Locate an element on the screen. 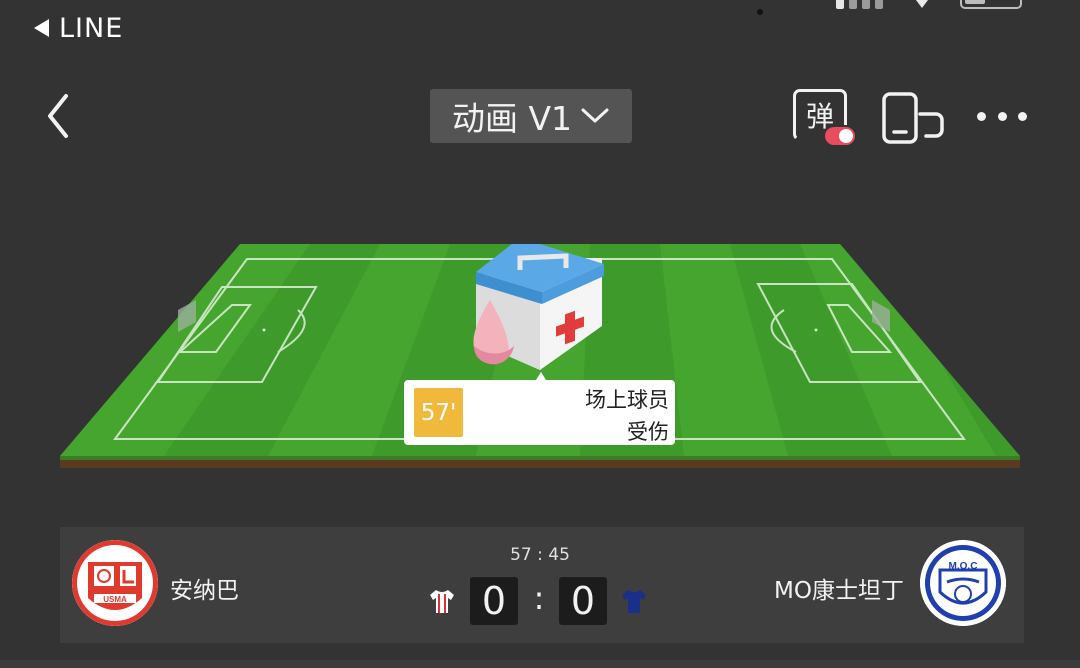 This screenshot has width=1080, height=668. back-triangle-icon is located at coordinates (41, 28).